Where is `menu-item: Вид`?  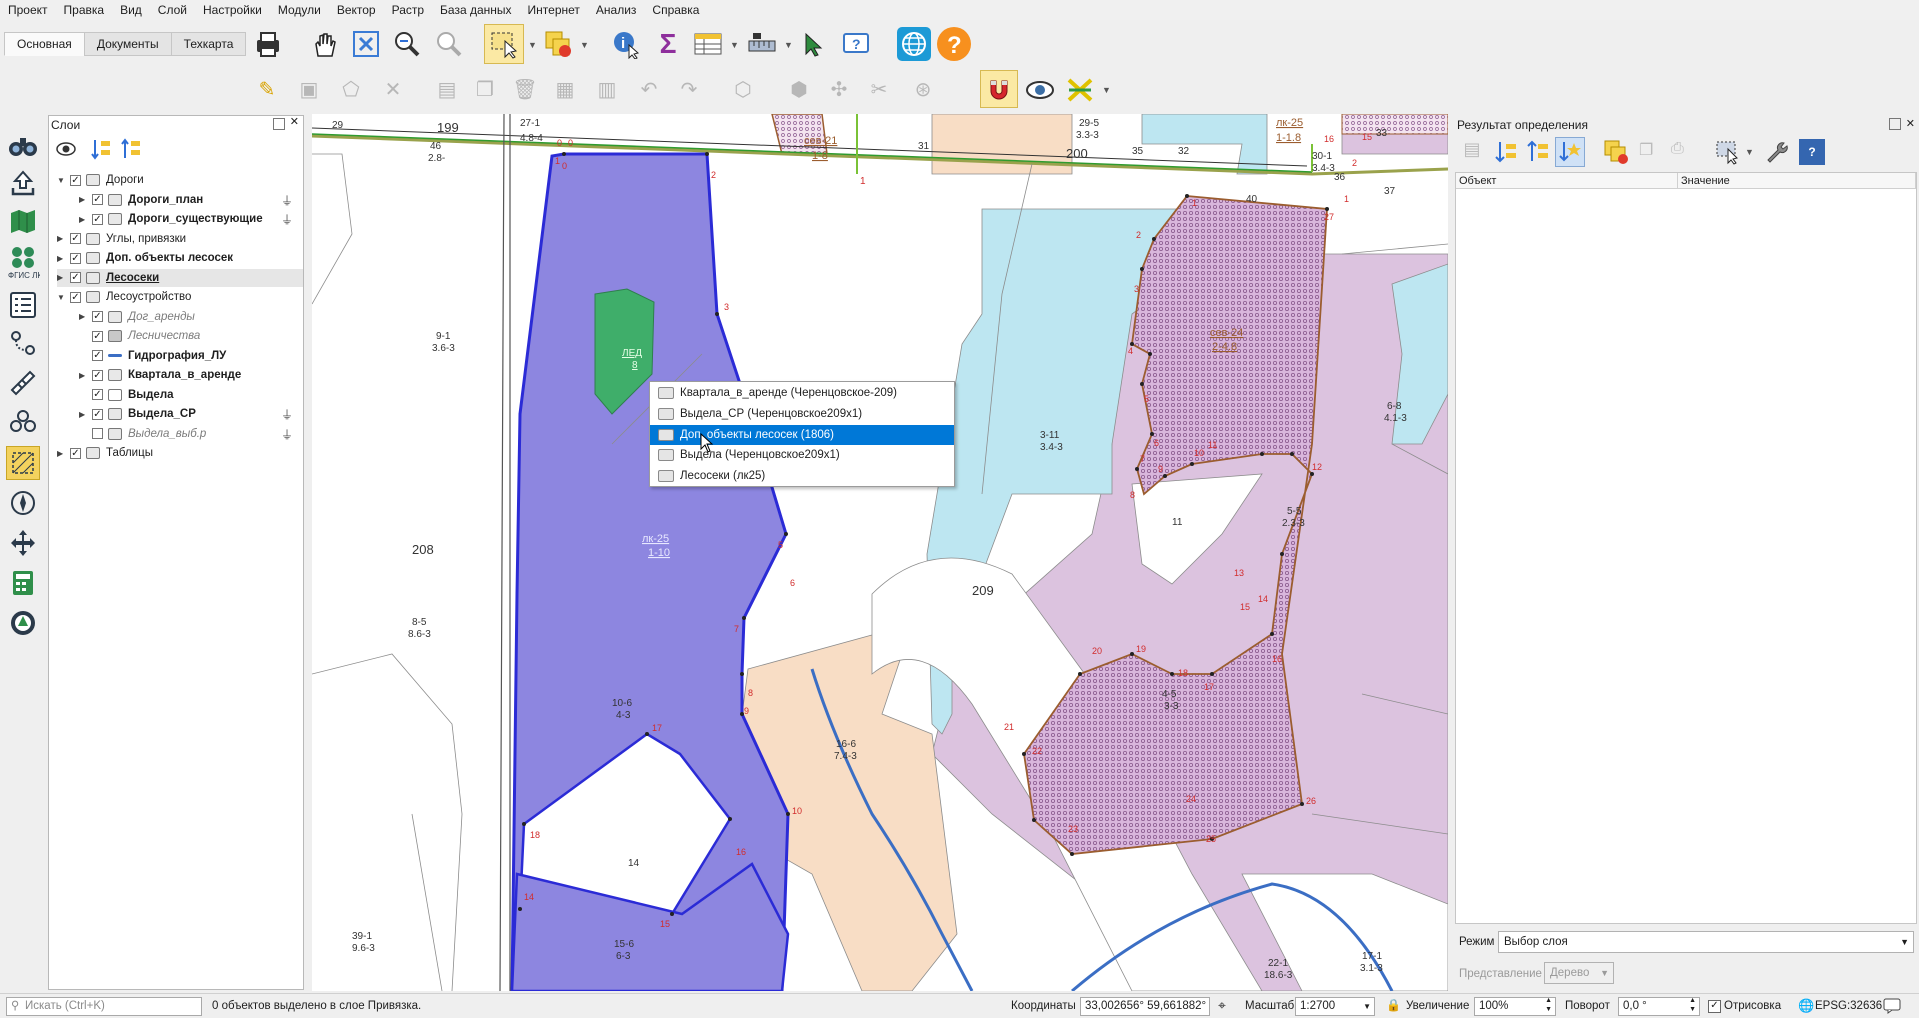 menu-item: Вид is located at coordinates (131, 10).